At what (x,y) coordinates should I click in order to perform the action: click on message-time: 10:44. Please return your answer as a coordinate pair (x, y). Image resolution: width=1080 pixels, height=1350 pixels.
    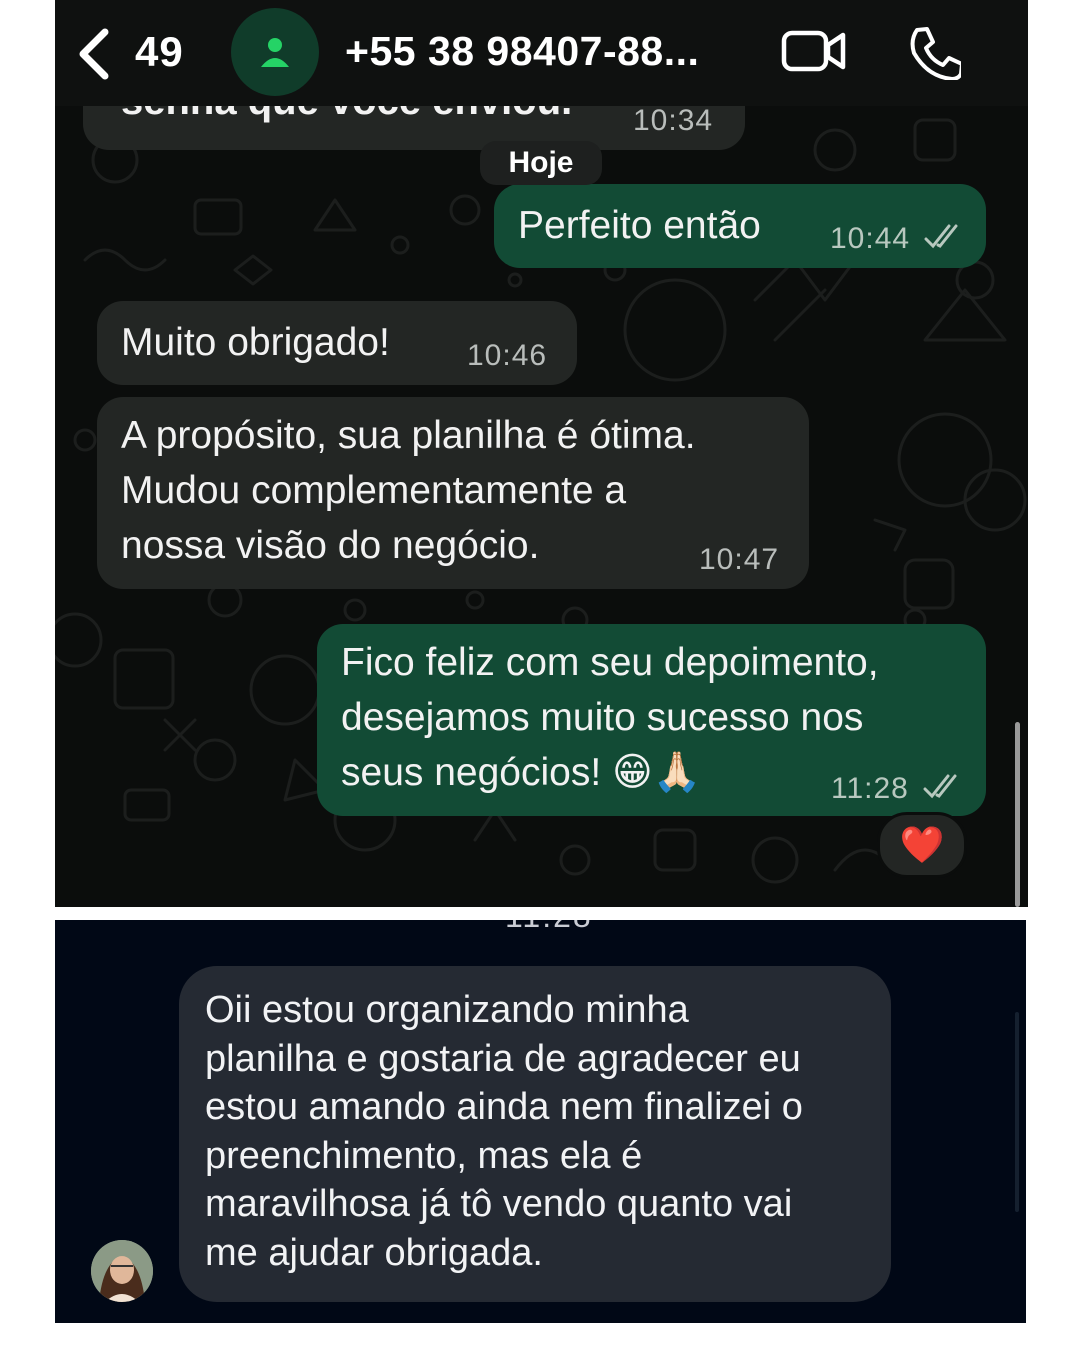
    Looking at the image, I should click on (870, 238).